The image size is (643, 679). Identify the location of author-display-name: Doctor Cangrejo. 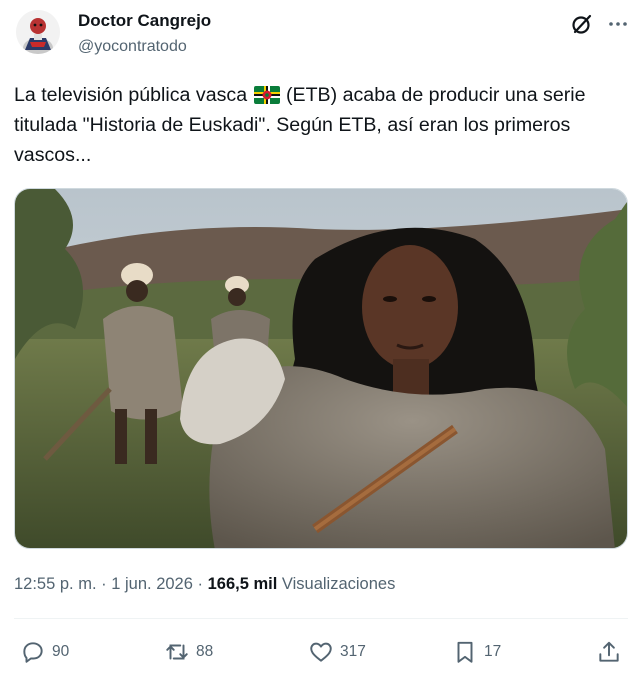
(144, 21).